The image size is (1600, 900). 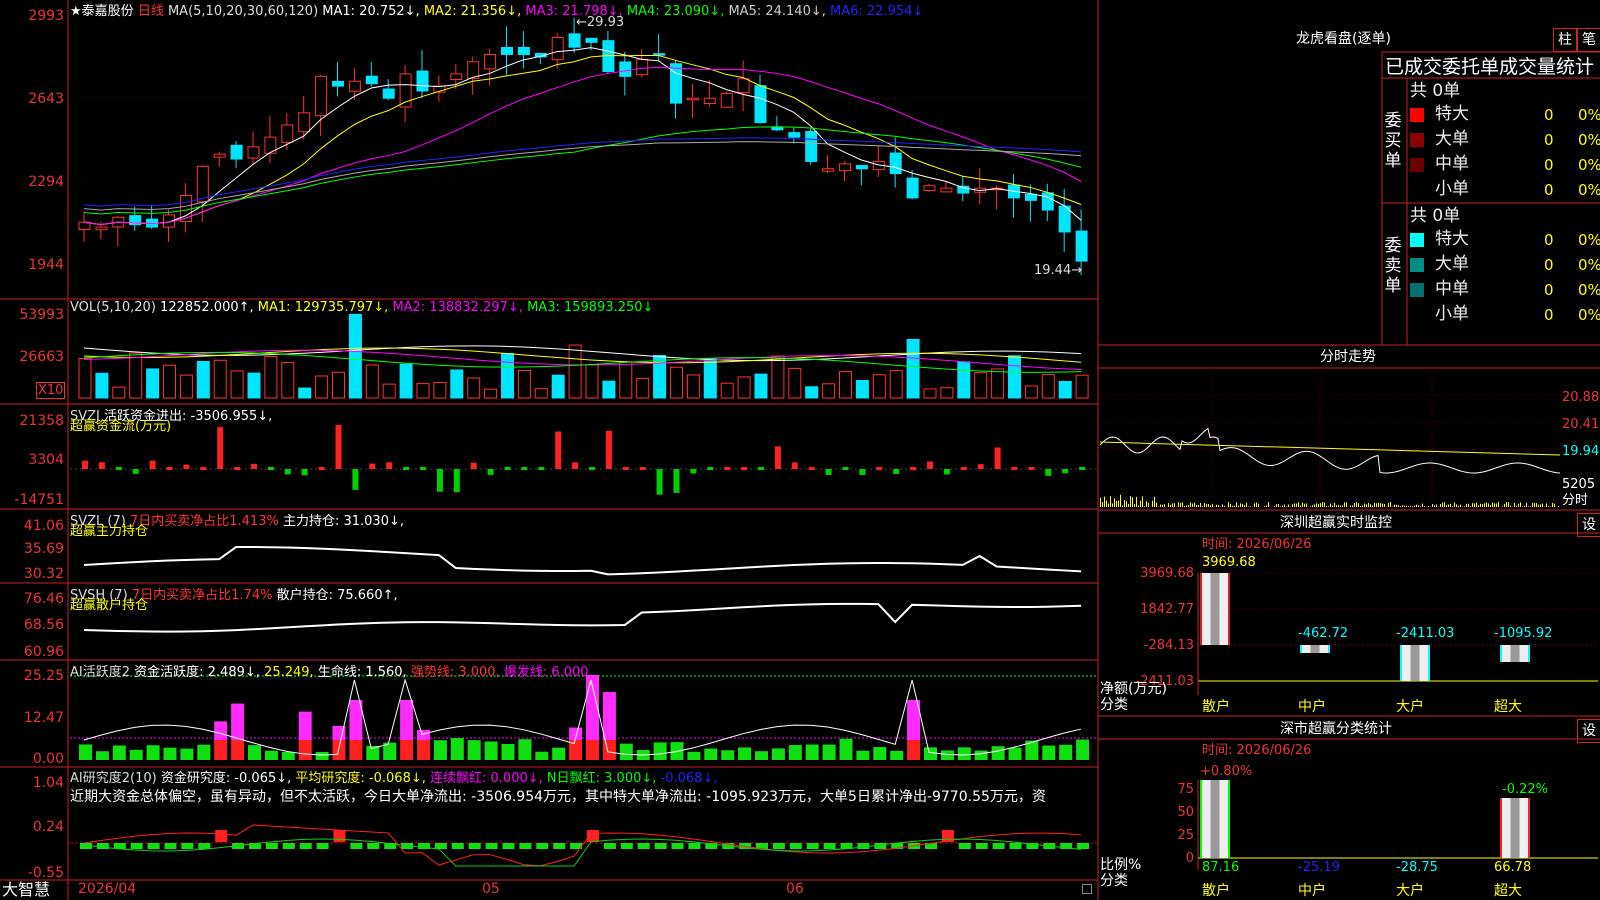 I want to click on buy-row-pct: 0%, so click(x=1589, y=165).